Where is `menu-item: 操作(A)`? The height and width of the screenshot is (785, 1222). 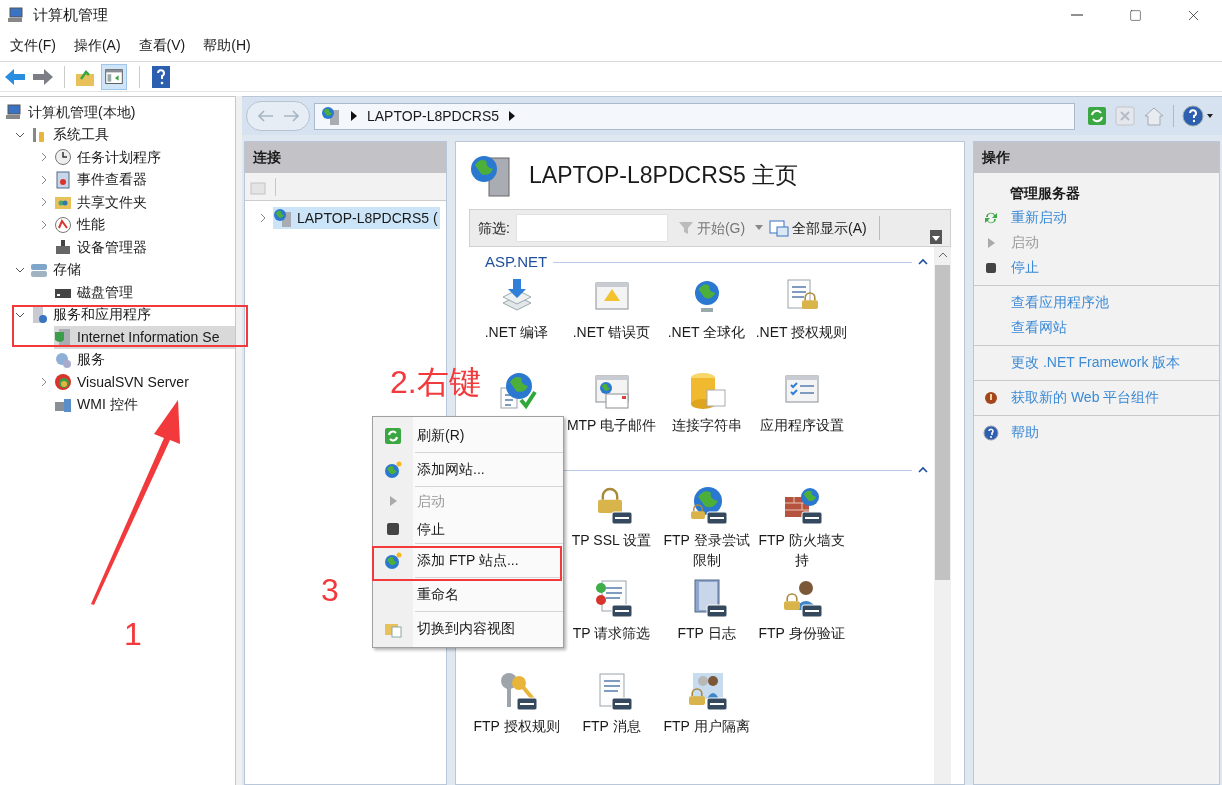
menu-item: 操作(A) is located at coordinates (97, 45).